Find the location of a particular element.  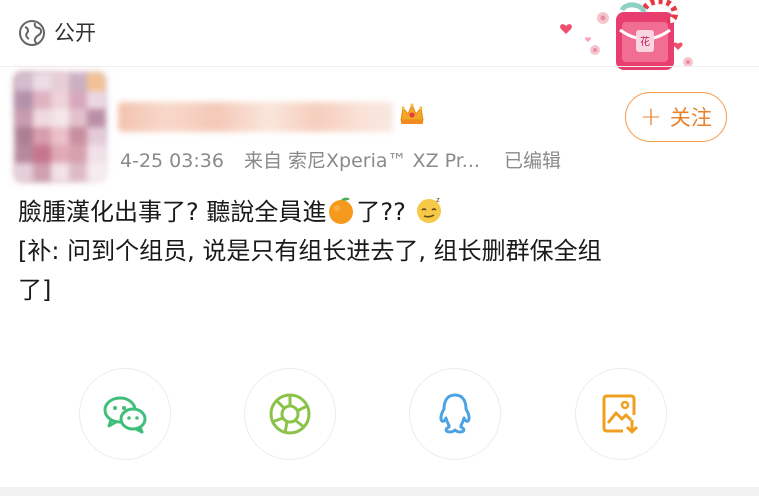

post-line-1: 臉腫漢化出事了? 聽說全員進 了?? z is located at coordinates (378, 212).